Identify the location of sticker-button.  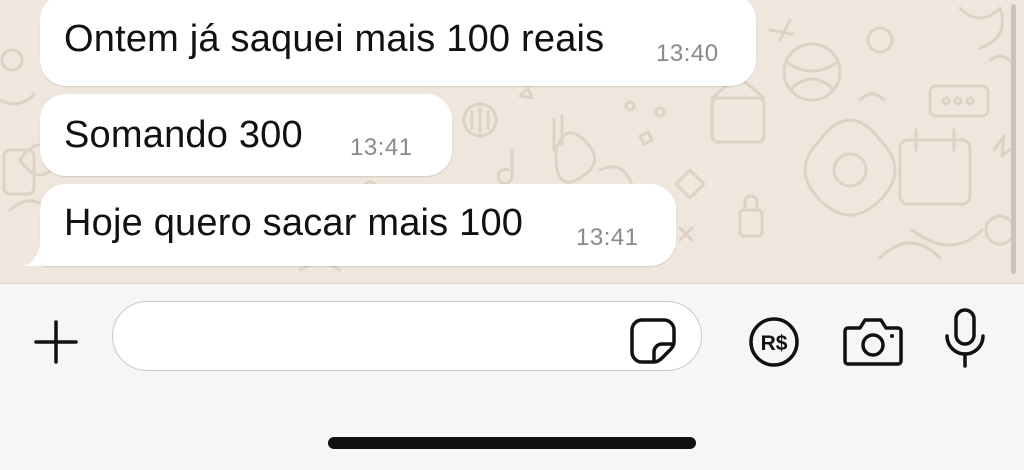
(653, 341).